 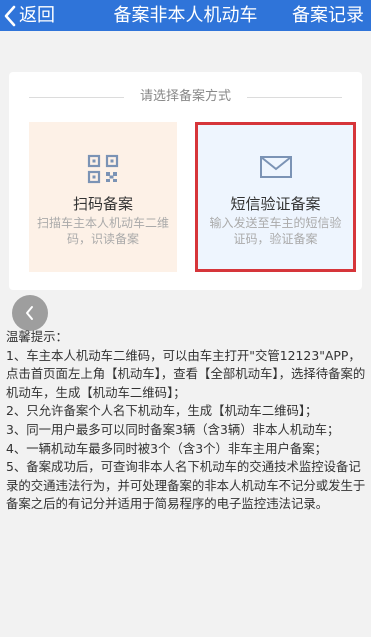 I want to click on tip-item: 3、同一用户最多可以同时备案3辆（含3辆）非本人机动车；, so click(x=173, y=429).